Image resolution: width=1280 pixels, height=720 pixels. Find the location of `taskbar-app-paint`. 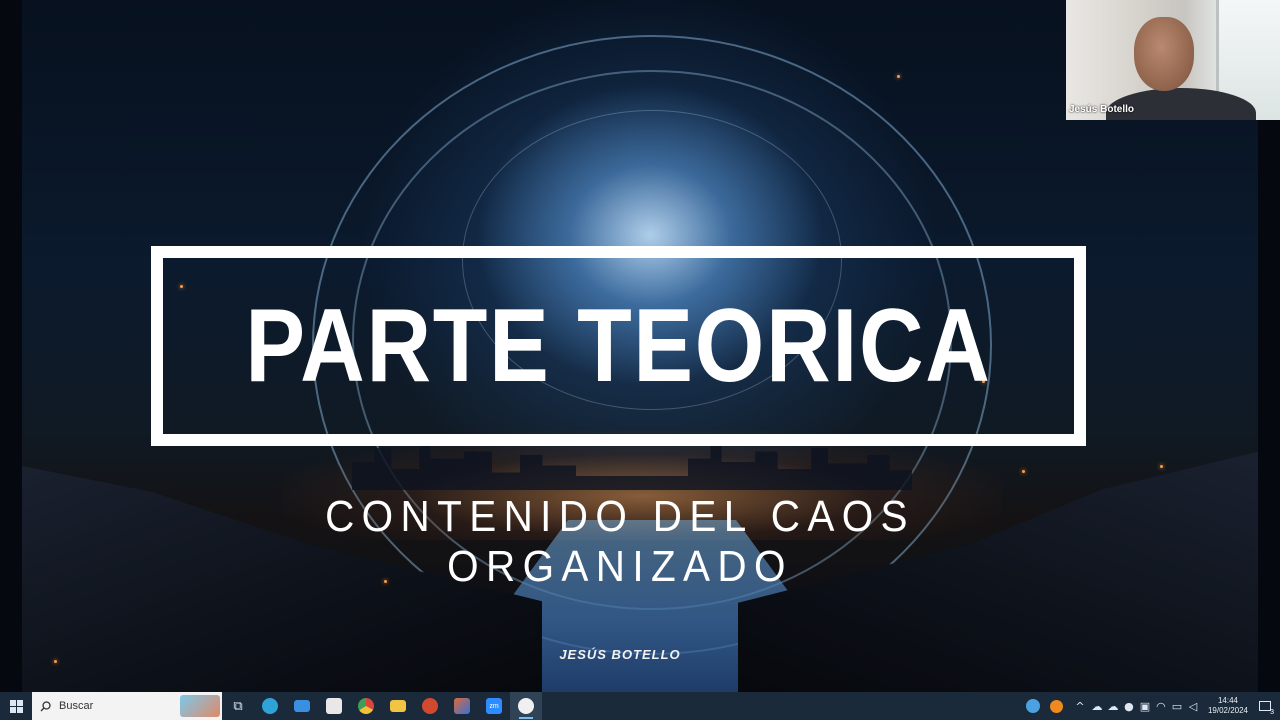

taskbar-app-paint is located at coordinates (462, 706).